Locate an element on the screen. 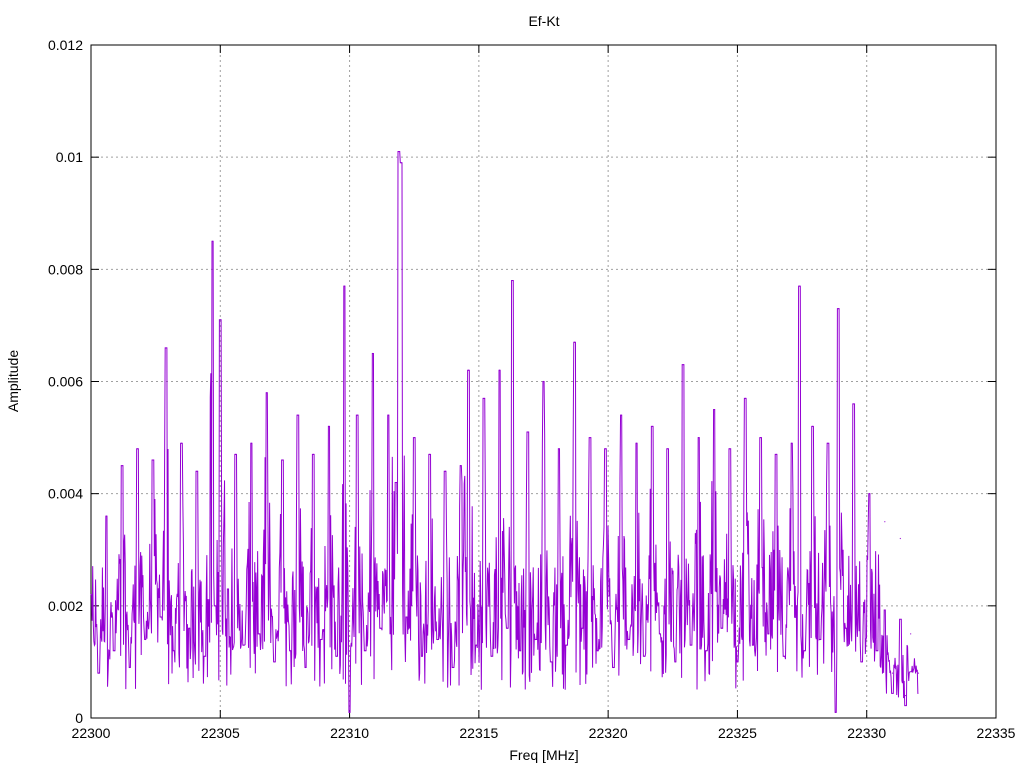  x-tick-label: 22335 is located at coordinates (996, 733).